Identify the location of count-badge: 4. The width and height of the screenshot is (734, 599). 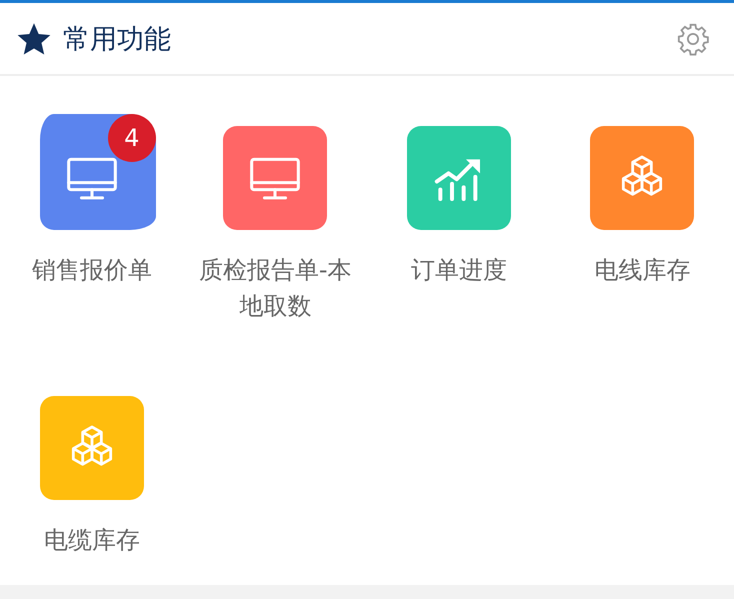
(132, 138).